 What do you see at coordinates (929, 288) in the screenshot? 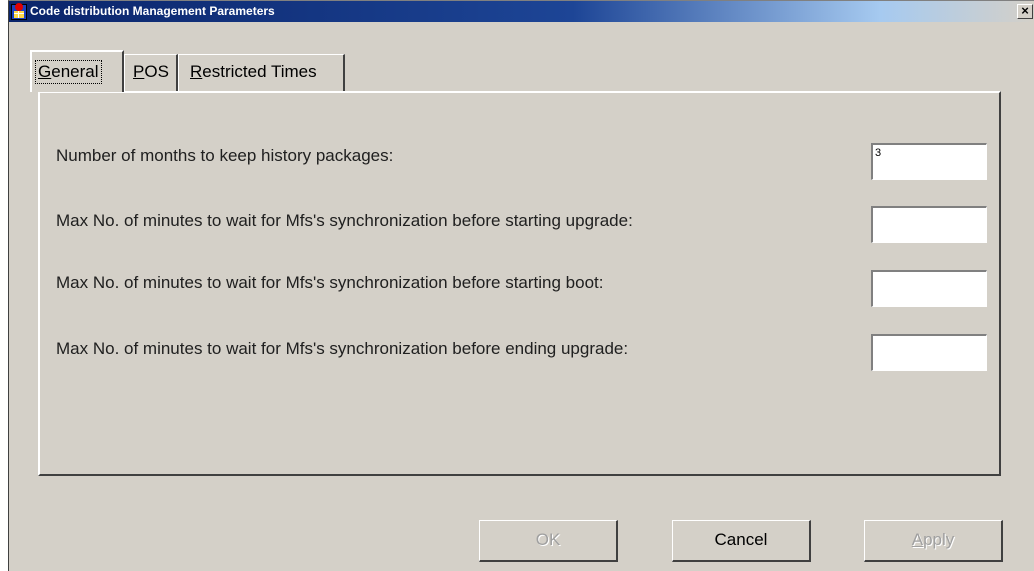
I see `wait-before-boot-input` at bounding box center [929, 288].